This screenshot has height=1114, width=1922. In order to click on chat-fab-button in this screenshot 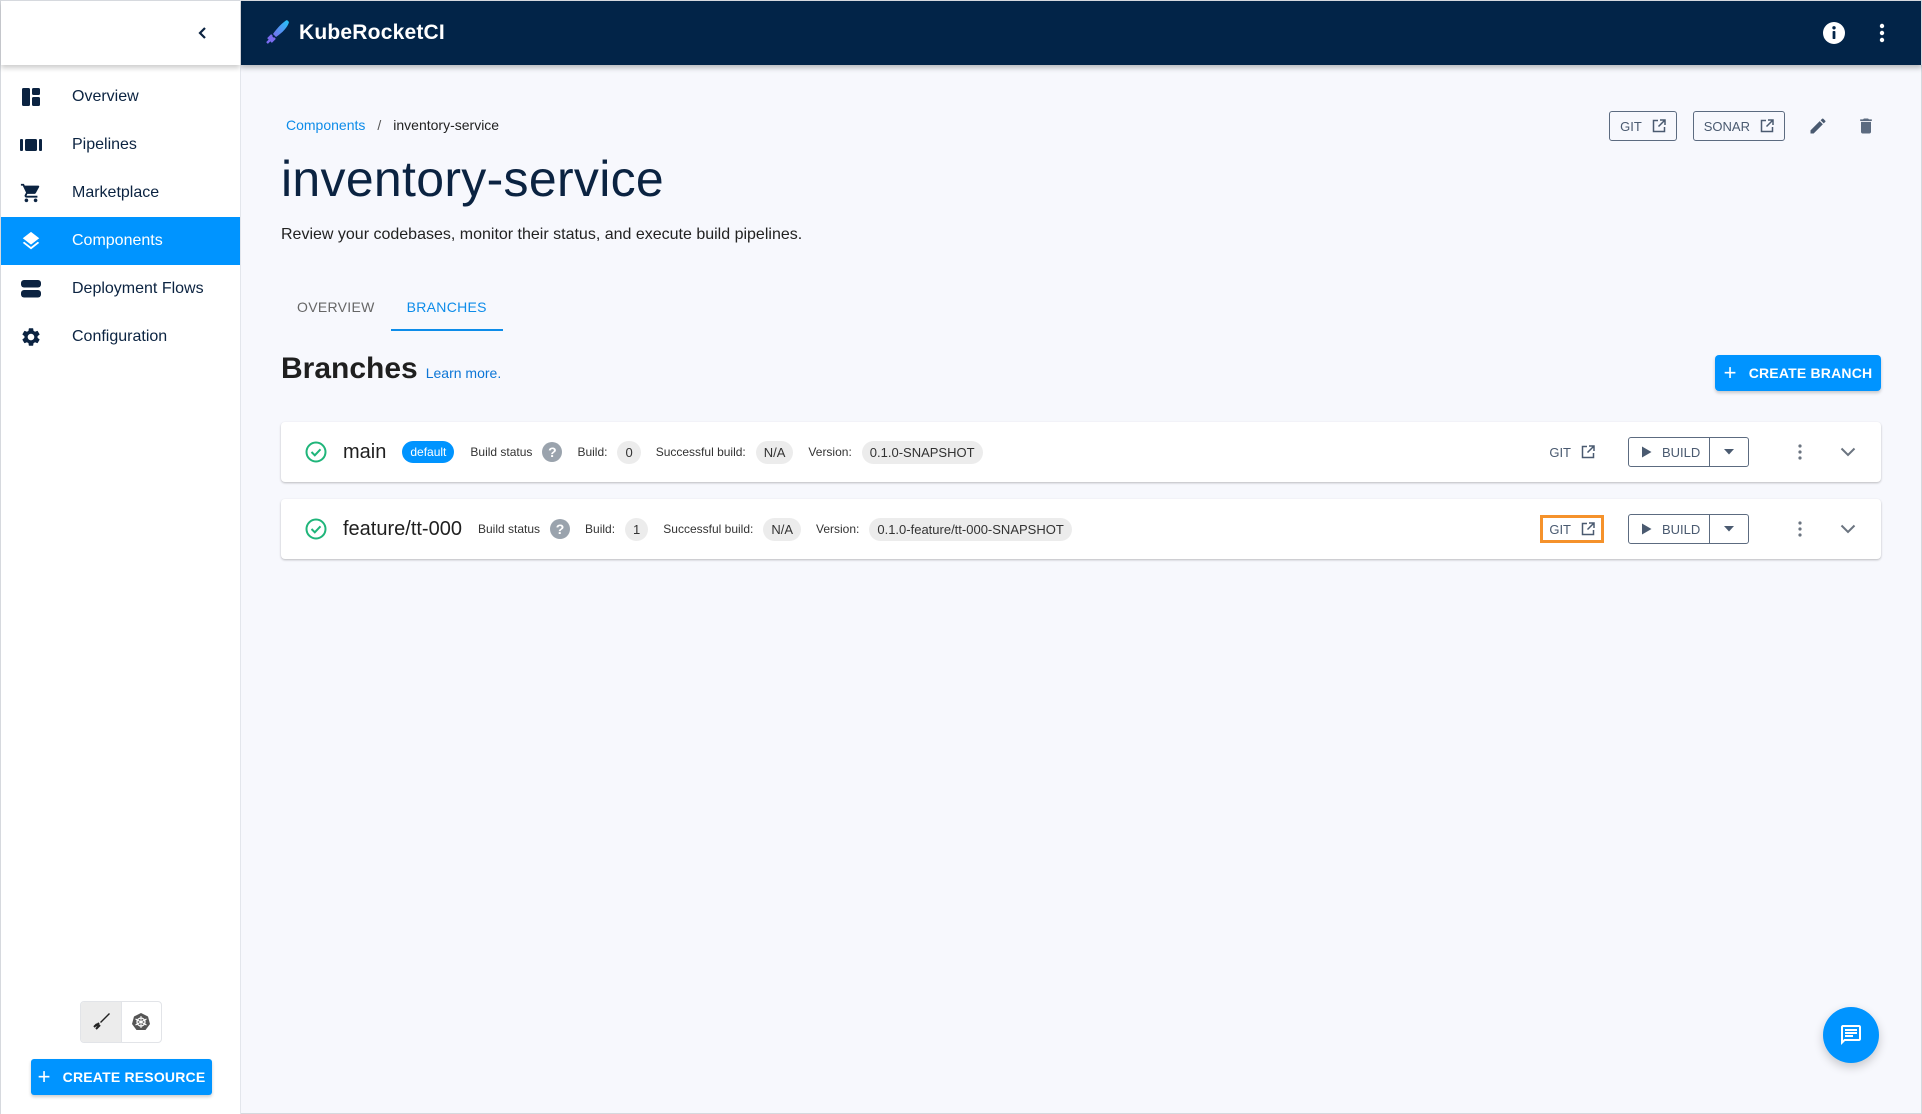, I will do `click(1851, 1035)`.